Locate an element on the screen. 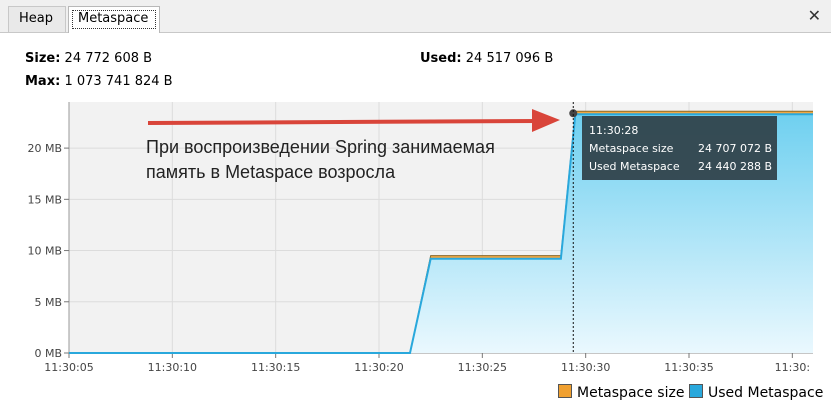 This screenshot has width=831, height=406. x-tick-label: 11:30:30 is located at coordinates (585, 367).